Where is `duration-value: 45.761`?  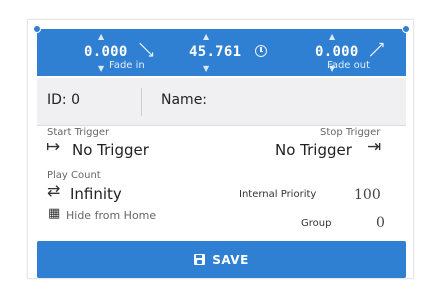 duration-value: 45.761 is located at coordinates (215, 52).